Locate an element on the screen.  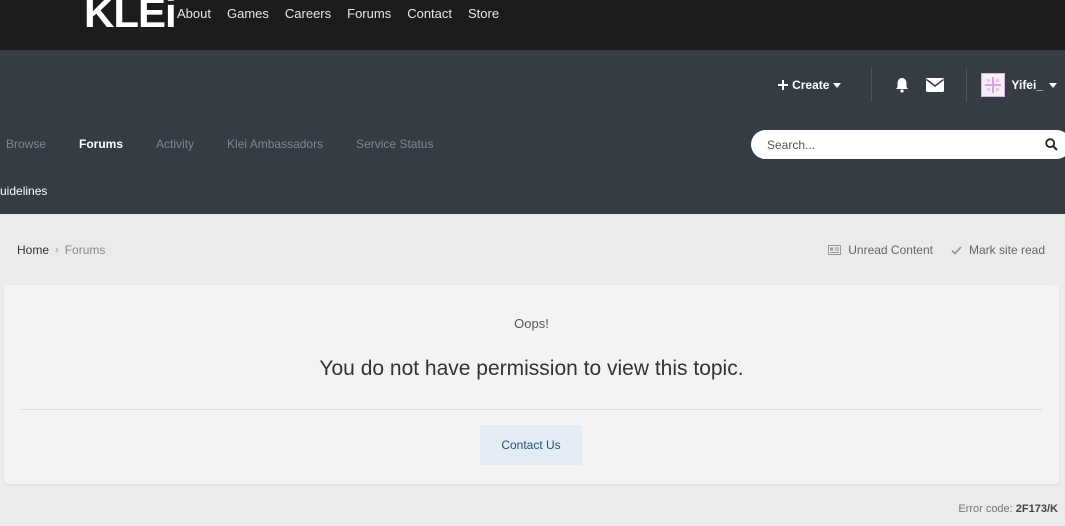
nav-browse: Browse is located at coordinates (26, 144).